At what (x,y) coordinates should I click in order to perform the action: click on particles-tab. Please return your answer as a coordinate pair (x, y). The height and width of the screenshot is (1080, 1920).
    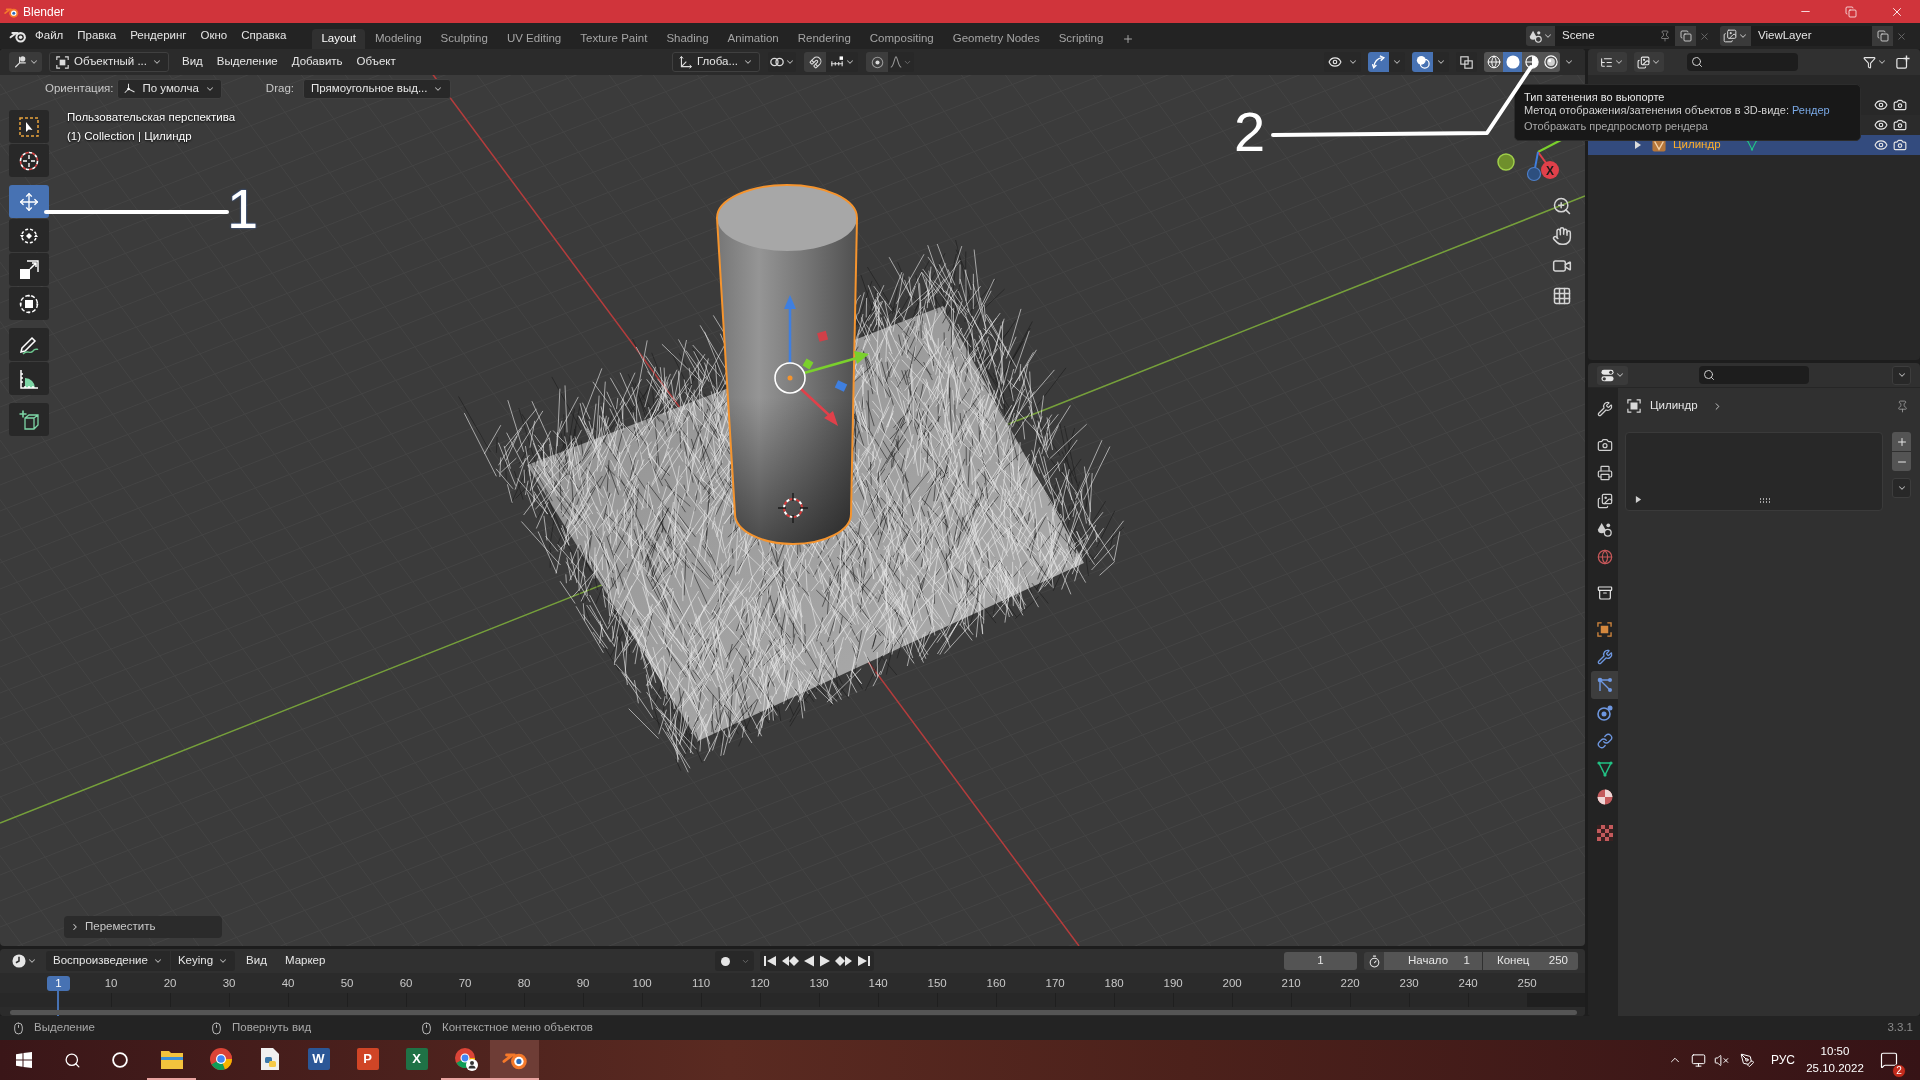
    Looking at the image, I should click on (1604, 685).